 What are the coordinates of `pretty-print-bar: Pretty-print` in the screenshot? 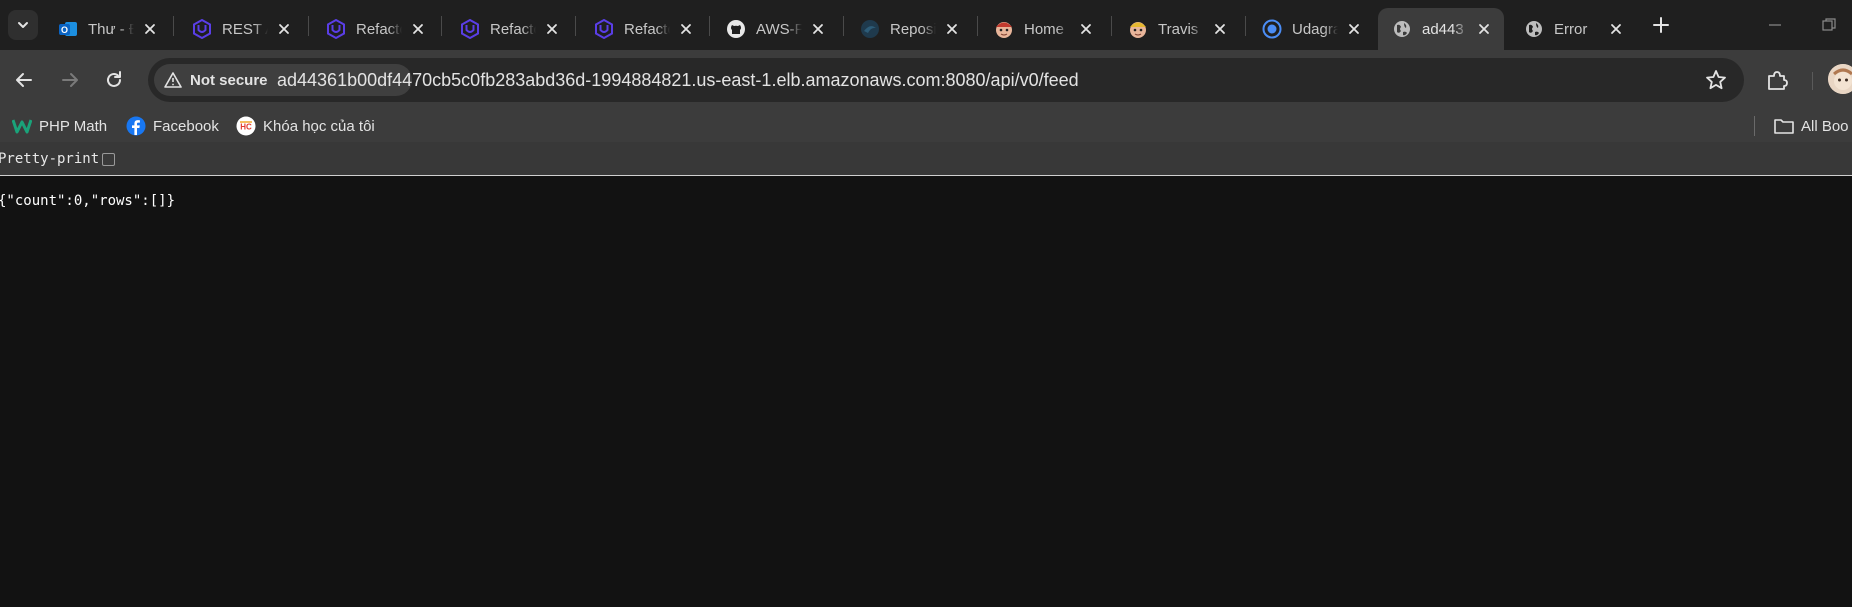 It's located at (926, 159).